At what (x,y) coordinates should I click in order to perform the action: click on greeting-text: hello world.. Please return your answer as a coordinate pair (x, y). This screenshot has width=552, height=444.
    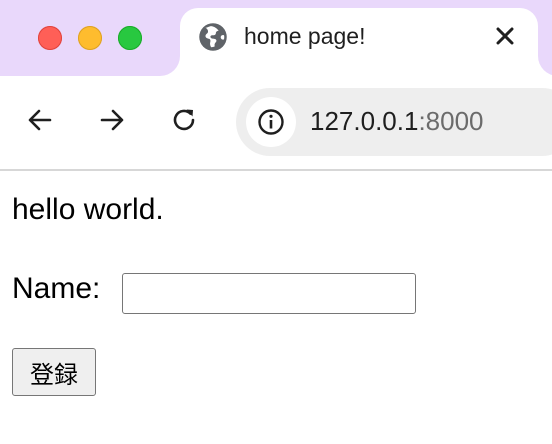
    Looking at the image, I should click on (88, 209).